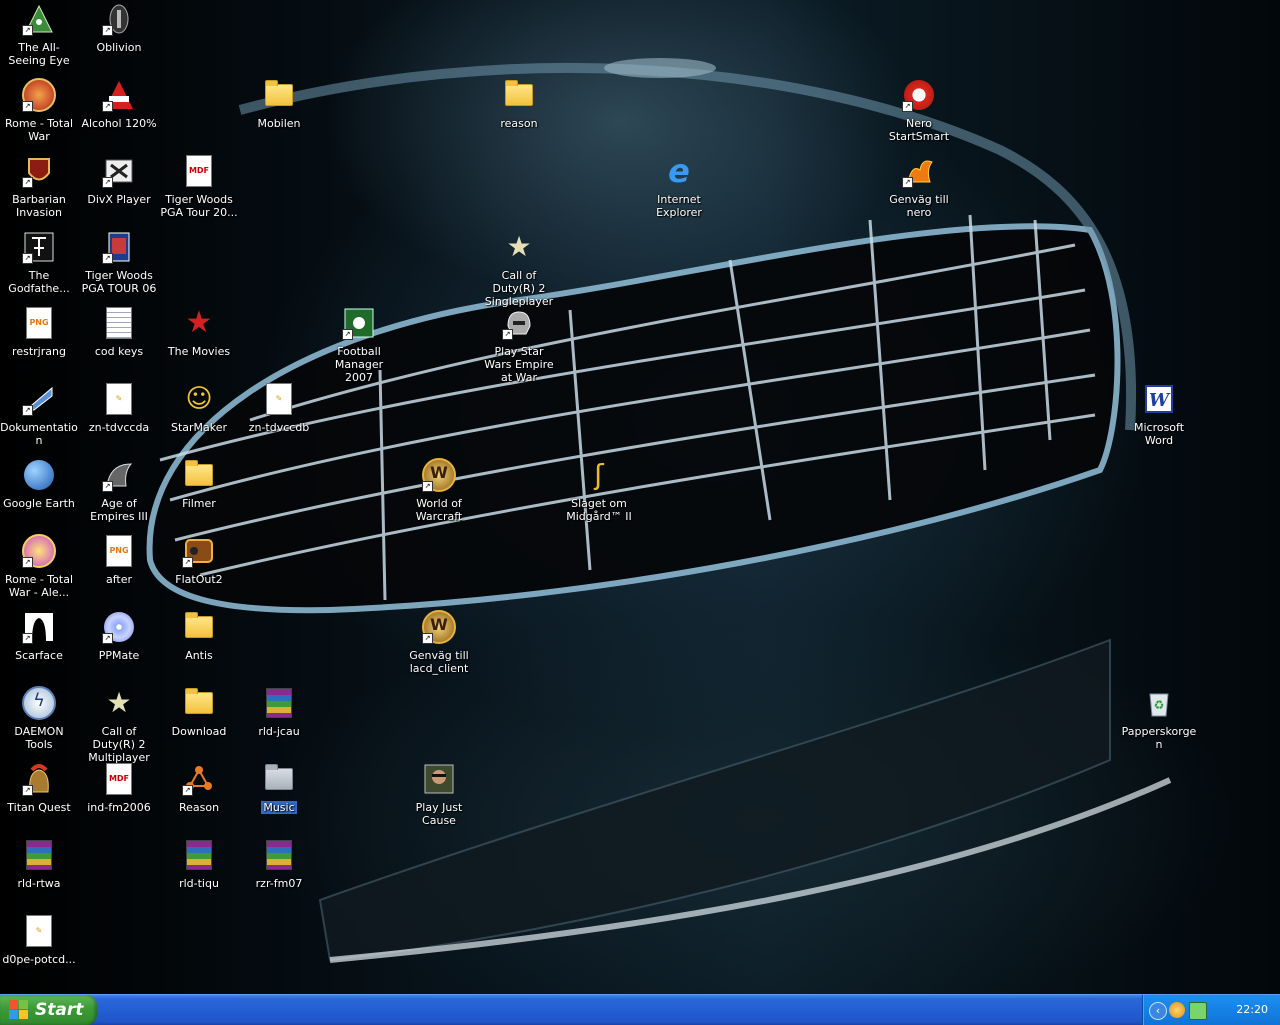  Describe the element at coordinates (1158, 1011) in the screenshot. I see `tray-expand-icon: ‹` at that location.